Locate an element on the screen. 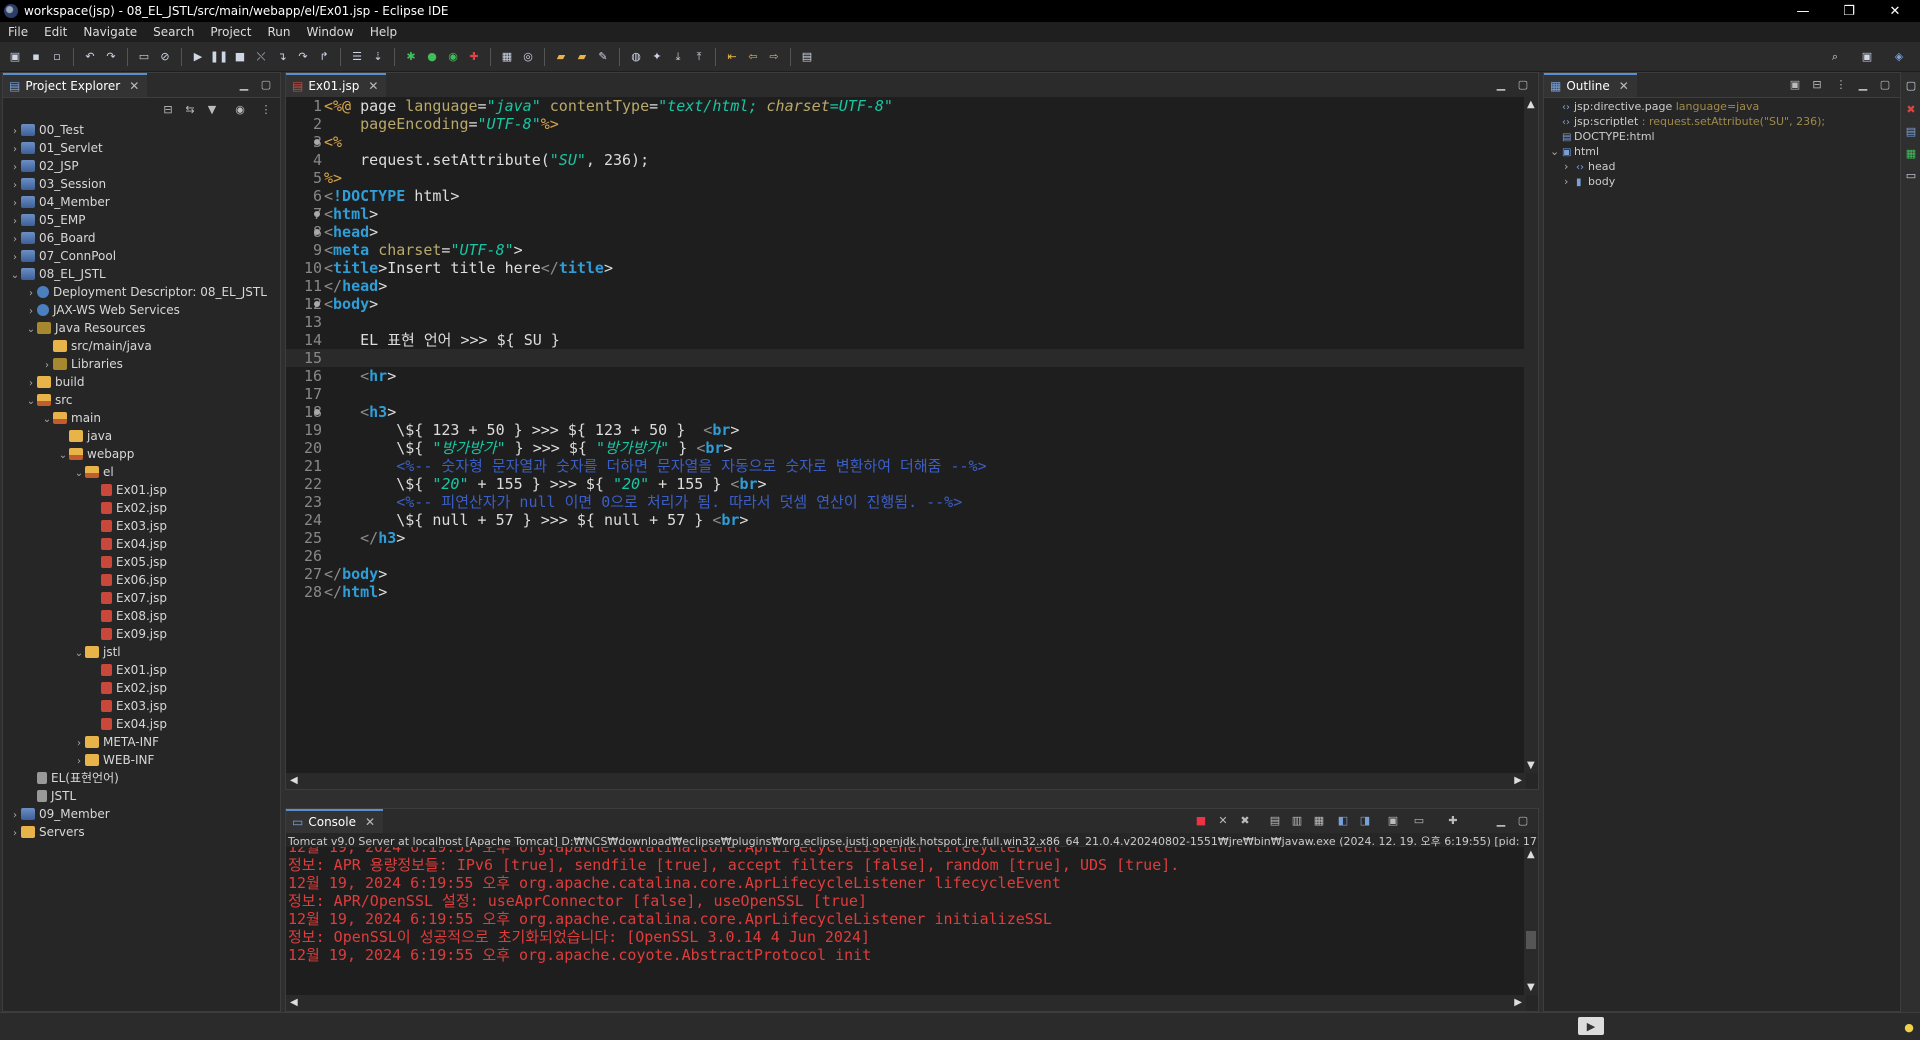 This screenshot has height=1040, width=1920. tree-item: › Servers is located at coordinates (141, 832).